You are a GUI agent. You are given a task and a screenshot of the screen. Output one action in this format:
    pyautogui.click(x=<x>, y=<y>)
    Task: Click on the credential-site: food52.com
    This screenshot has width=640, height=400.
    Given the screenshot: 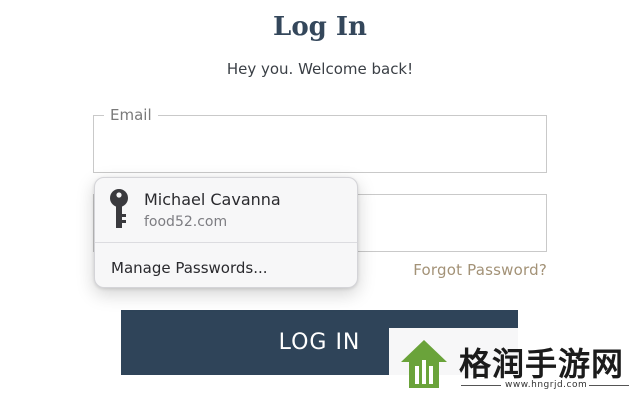 What is the action you would take?
    pyautogui.click(x=186, y=222)
    